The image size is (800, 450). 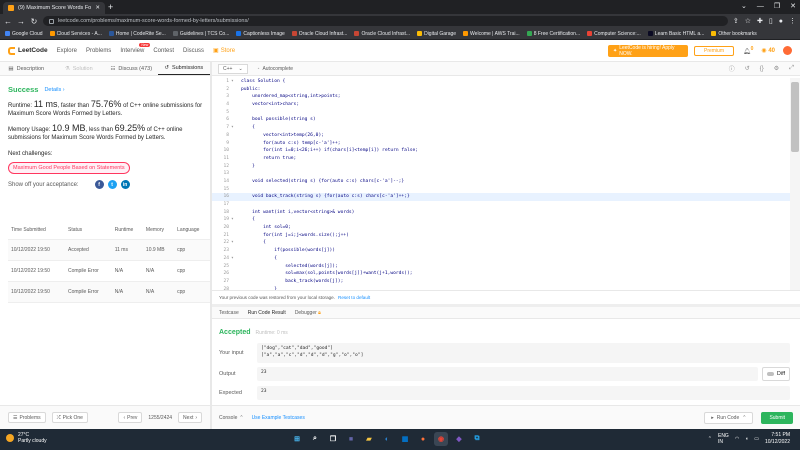 What do you see at coordinates (88, 250) in the screenshot?
I see `cell-status: Accepted` at bounding box center [88, 250].